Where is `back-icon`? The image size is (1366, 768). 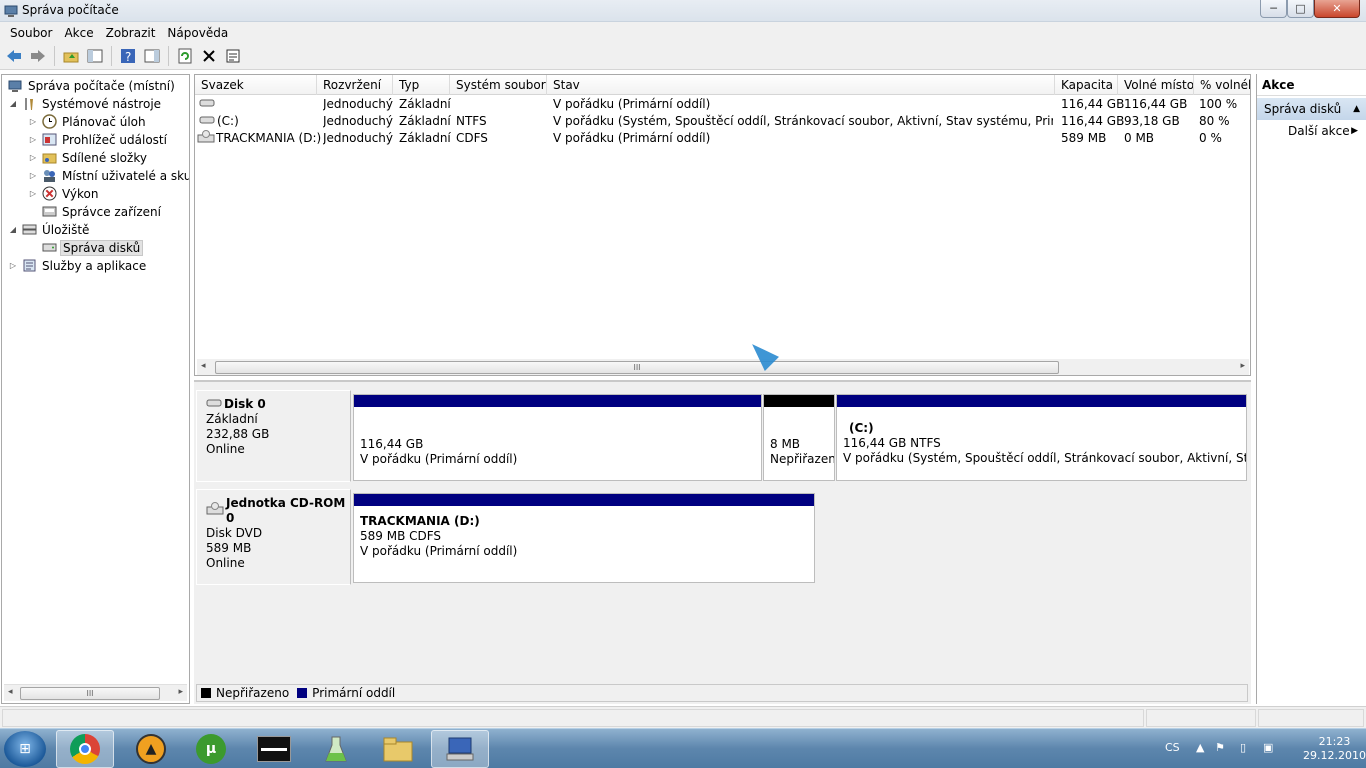
back-icon is located at coordinates (14, 56).